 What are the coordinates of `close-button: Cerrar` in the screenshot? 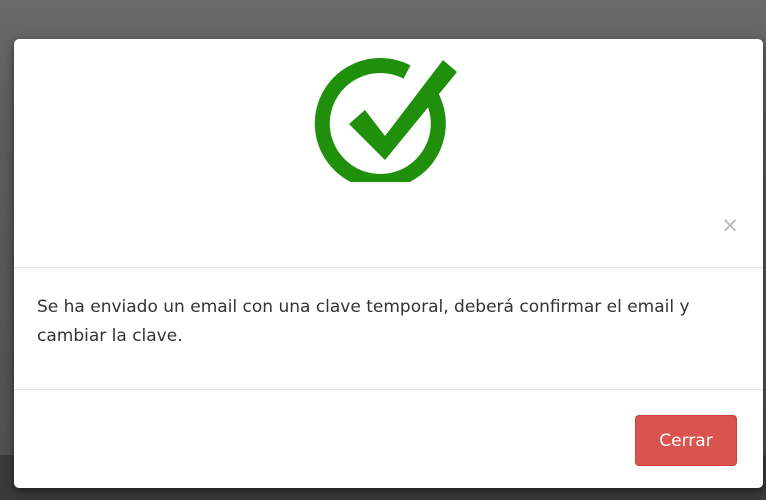 It's located at (686, 440).